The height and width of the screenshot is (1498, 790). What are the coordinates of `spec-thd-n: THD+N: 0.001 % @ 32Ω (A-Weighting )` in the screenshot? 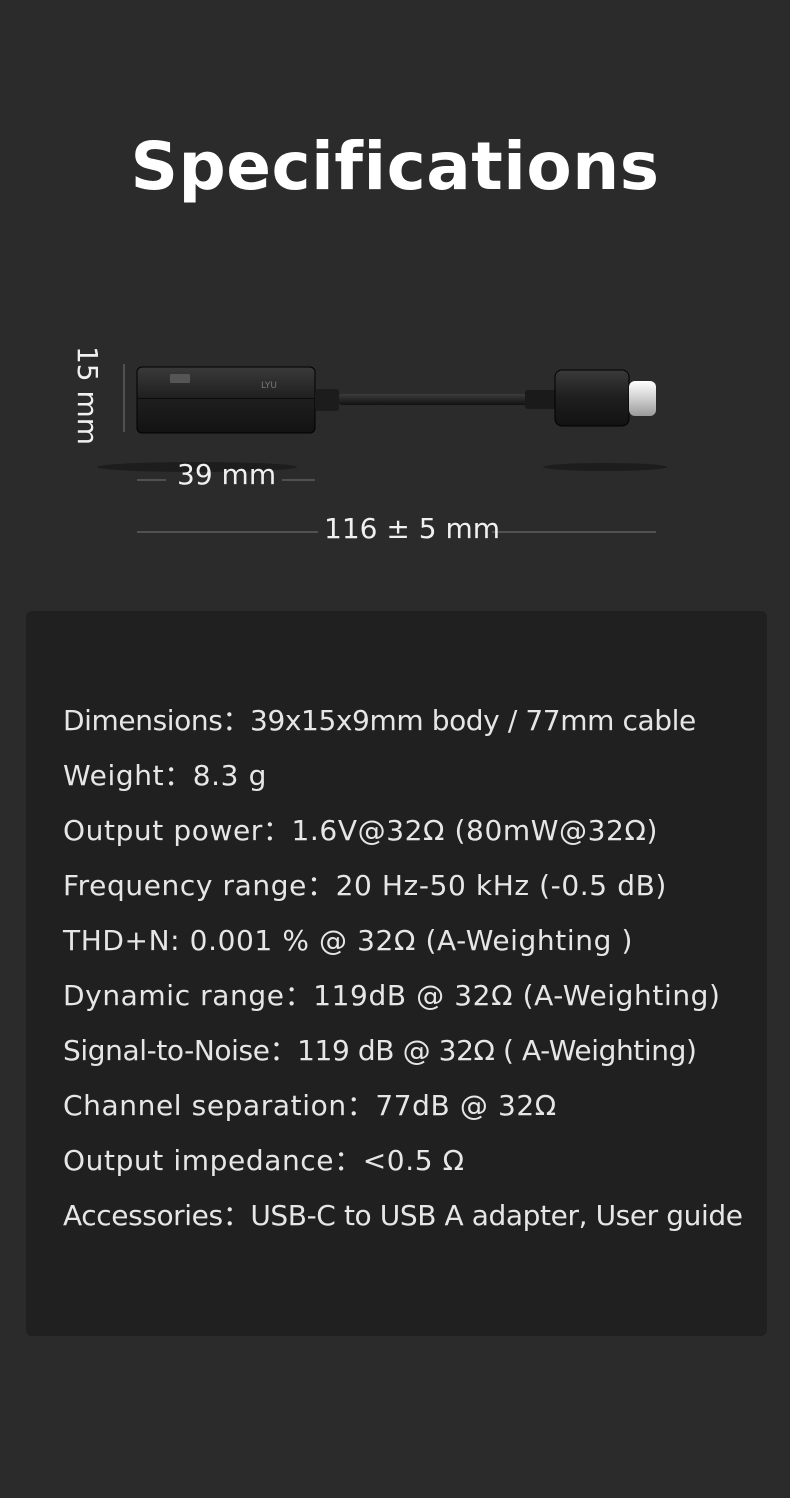 It's located at (423, 945).